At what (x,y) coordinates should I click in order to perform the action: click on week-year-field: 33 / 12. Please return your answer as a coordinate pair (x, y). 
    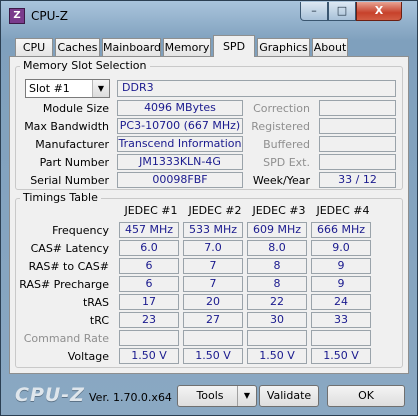
    Looking at the image, I should click on (357, 180).